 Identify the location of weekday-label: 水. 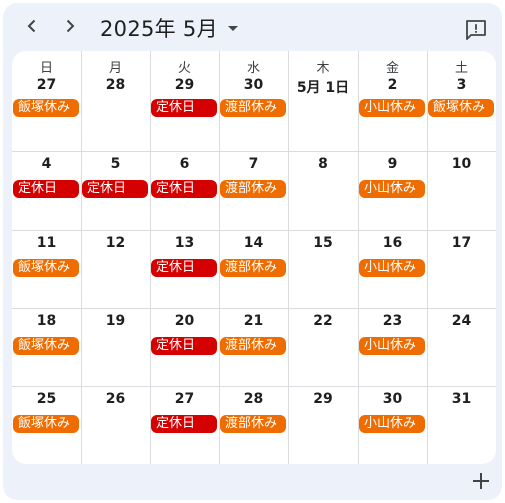
(253, 68).